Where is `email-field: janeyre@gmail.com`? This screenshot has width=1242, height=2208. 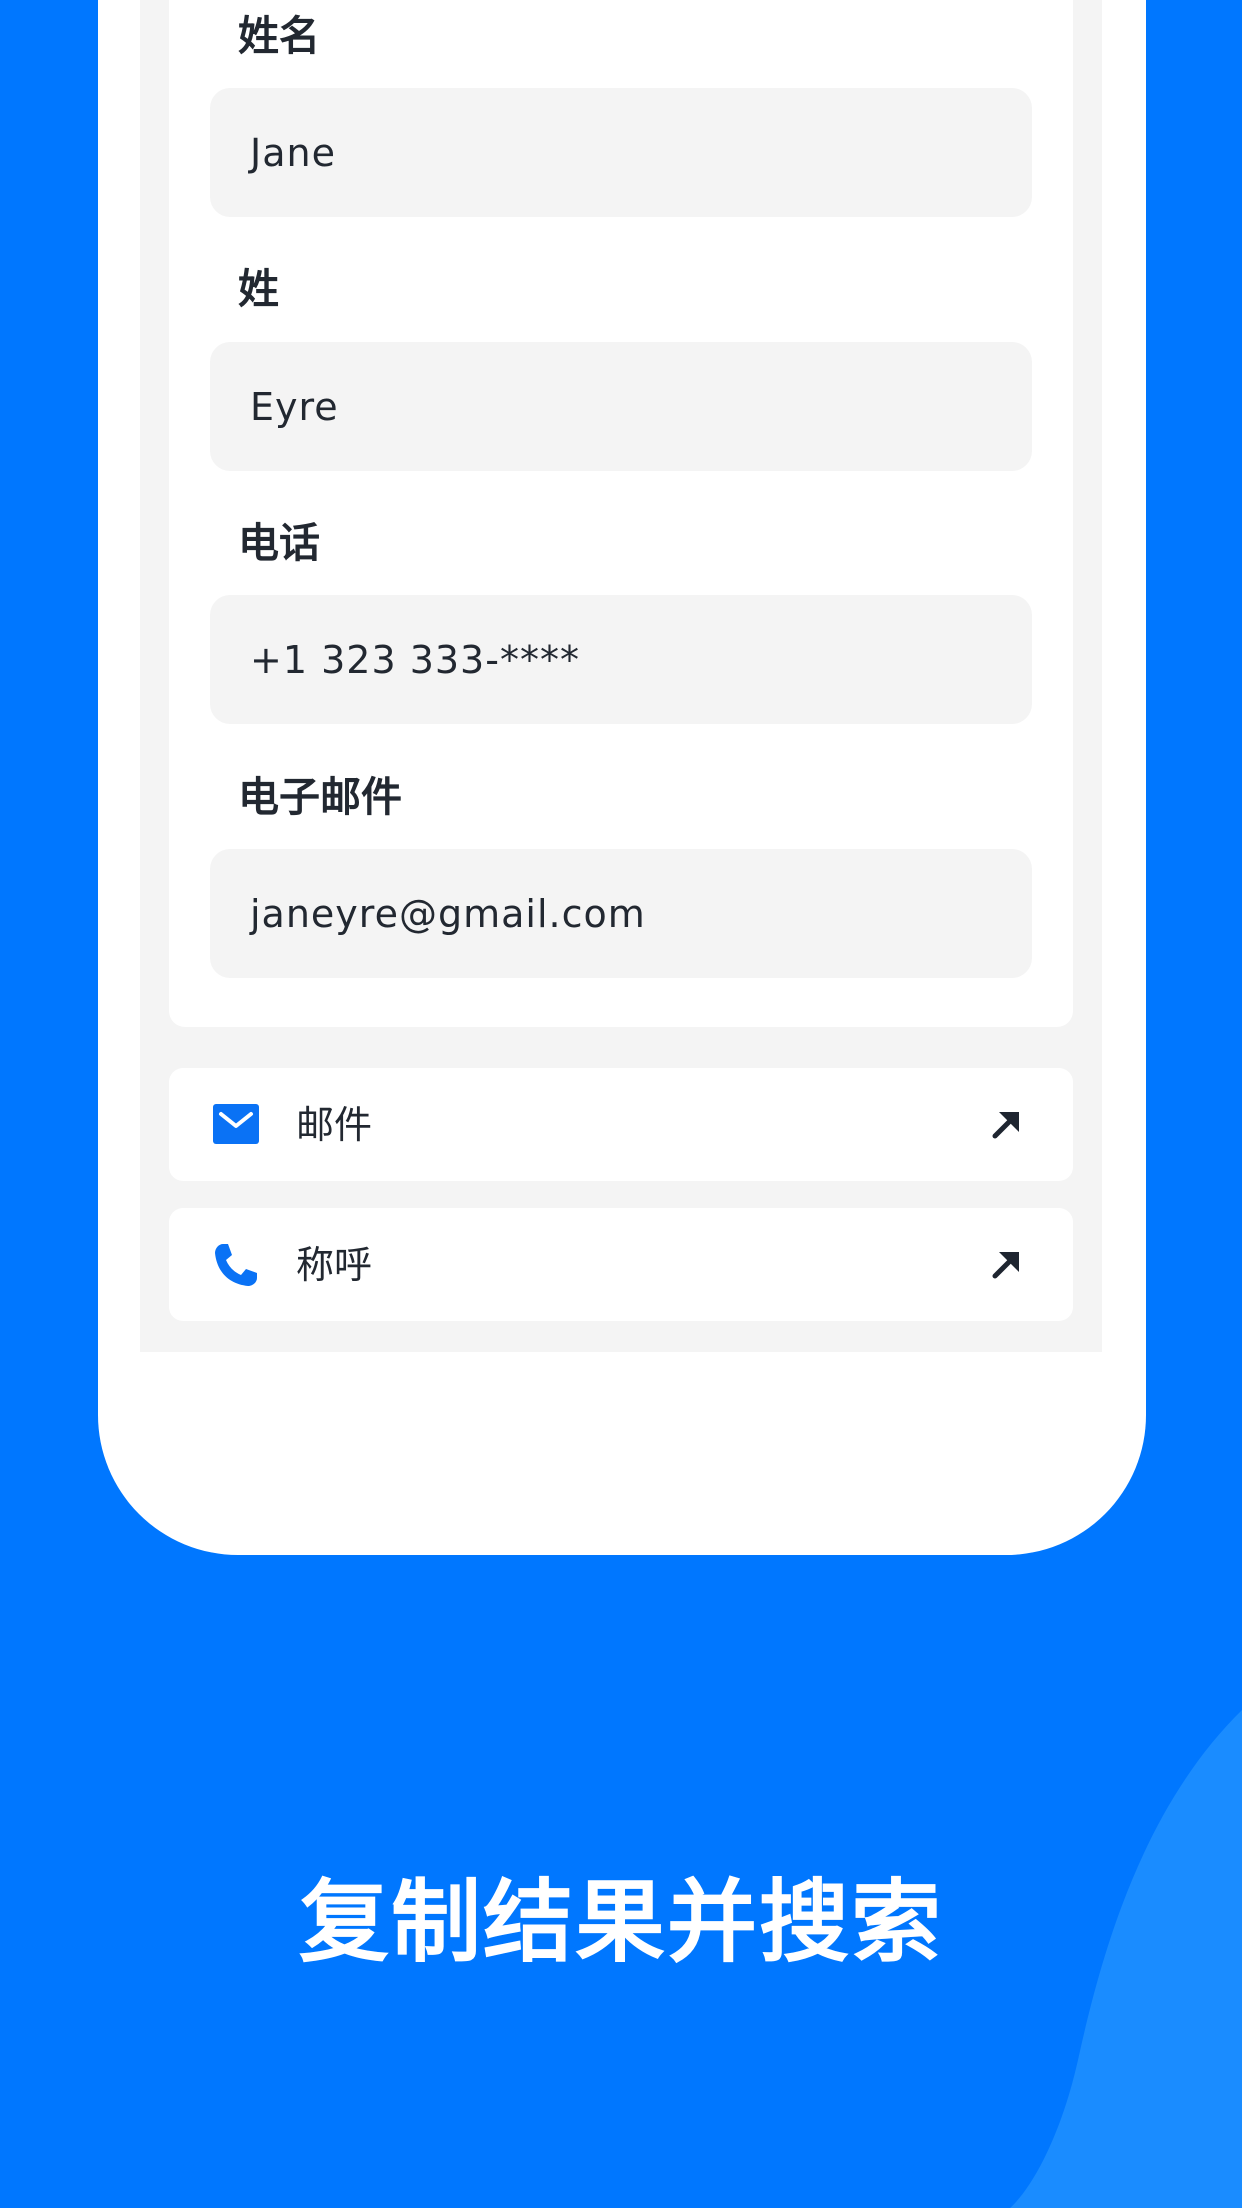
email-field: janeyre@gmail.com is located at coordinates (621, 913).